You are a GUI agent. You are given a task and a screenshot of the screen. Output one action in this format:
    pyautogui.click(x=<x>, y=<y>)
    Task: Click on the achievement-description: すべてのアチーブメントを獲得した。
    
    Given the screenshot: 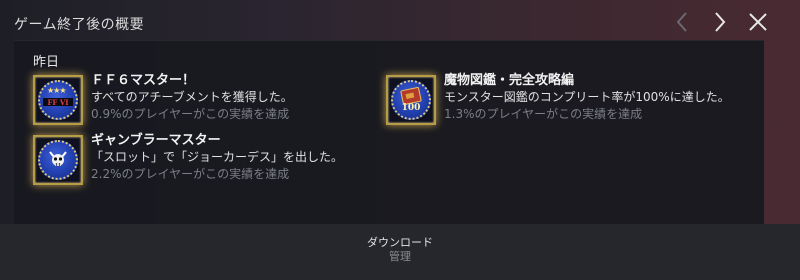 What is the action you would take?
    pyautogui.click(x=192, y=97)
    